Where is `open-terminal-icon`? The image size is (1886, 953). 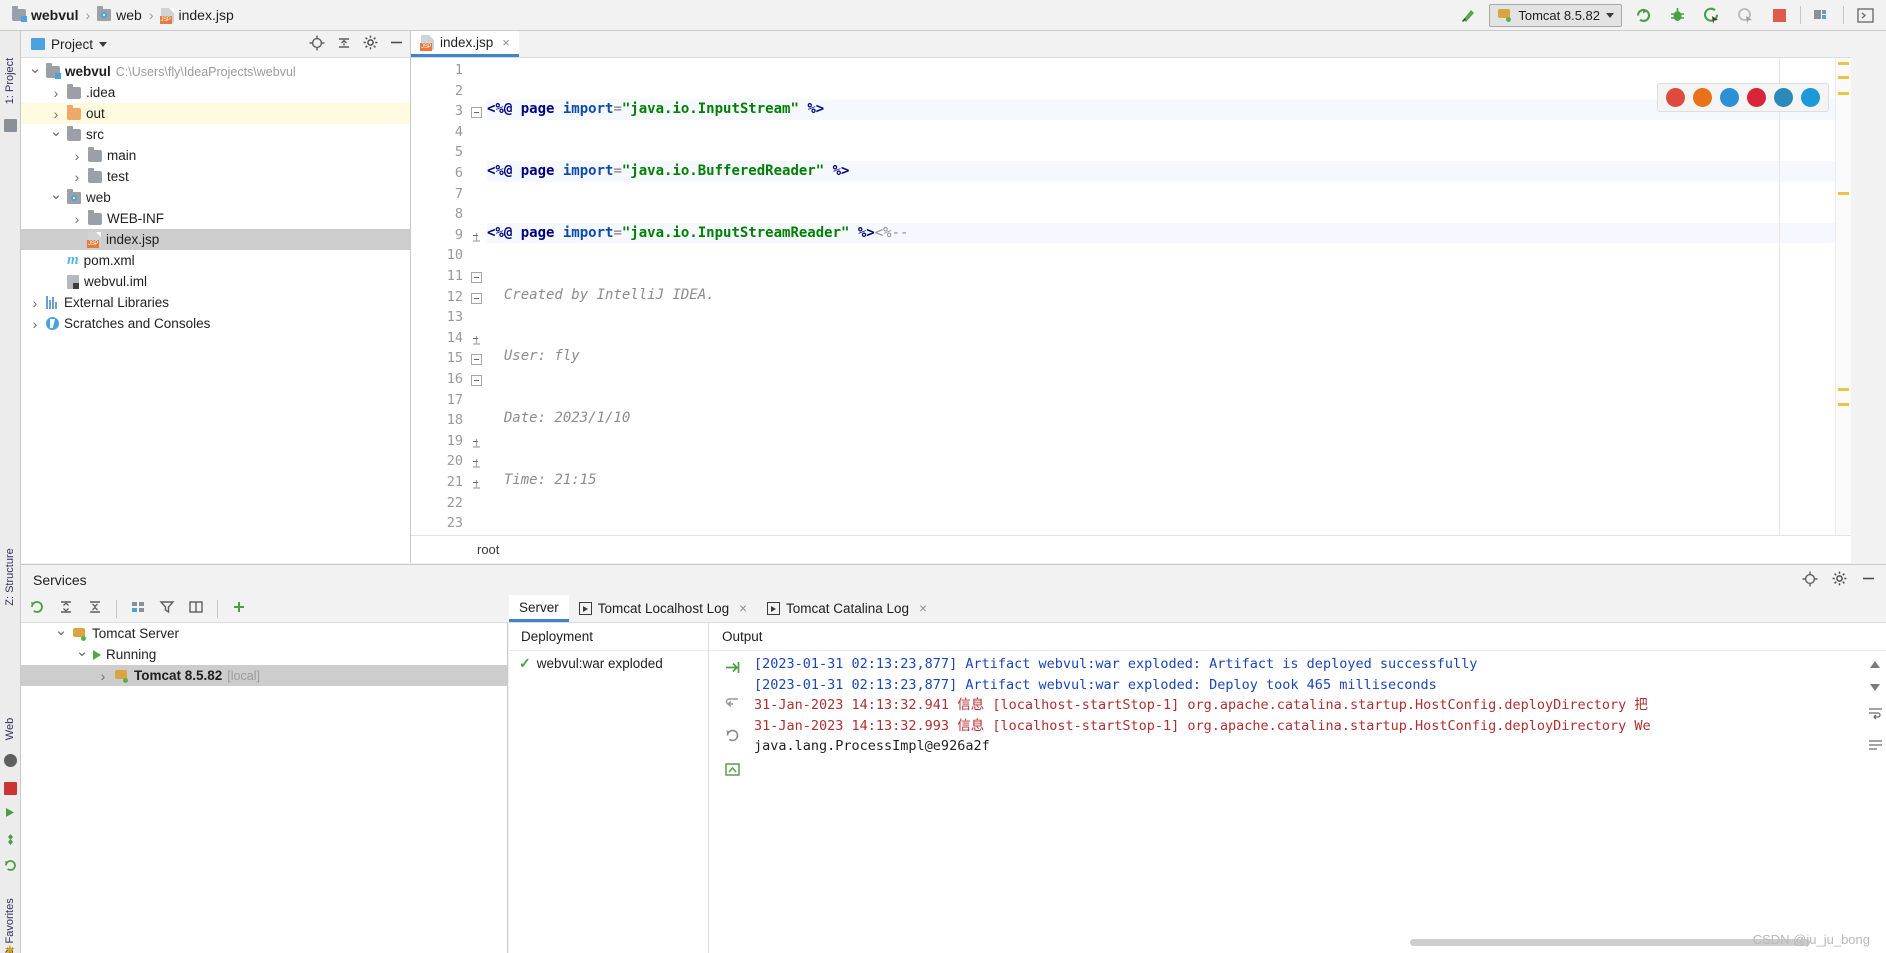 open-terminal-icon is located at coordinates (1865, 15).